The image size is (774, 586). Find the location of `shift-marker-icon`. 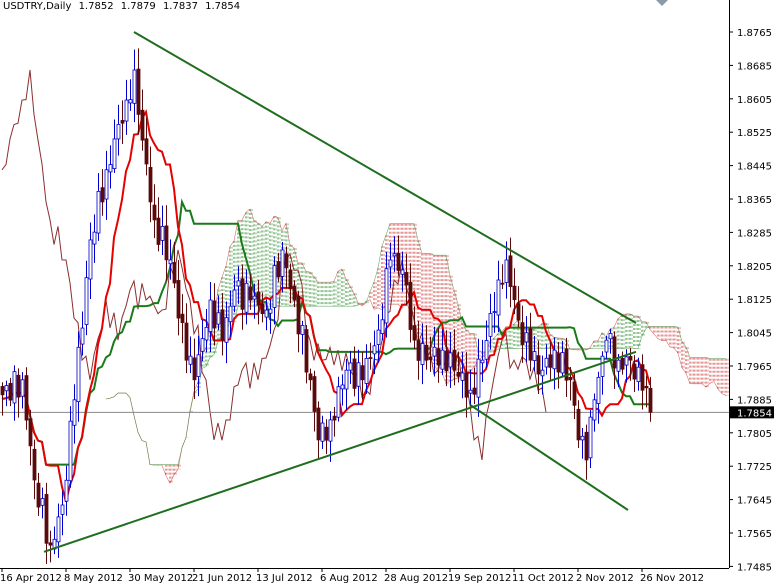

shift-marker-icon is located at coordinates (662, 3).